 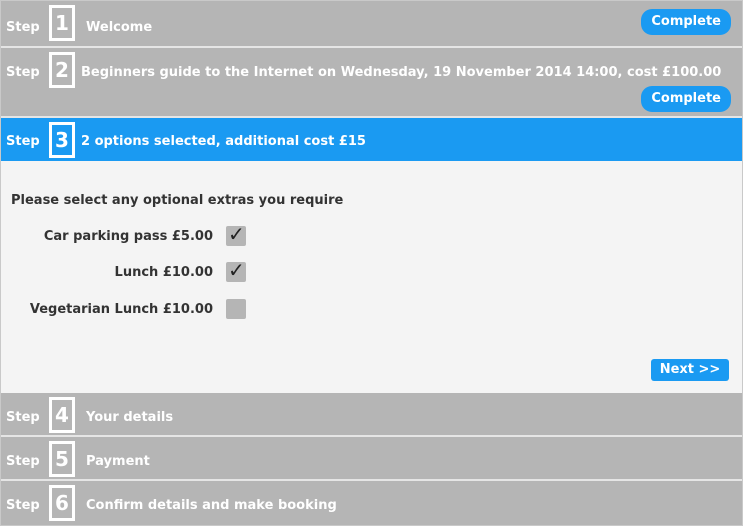 I want to click on step-1-word: Step, so click(x=23, y=27).